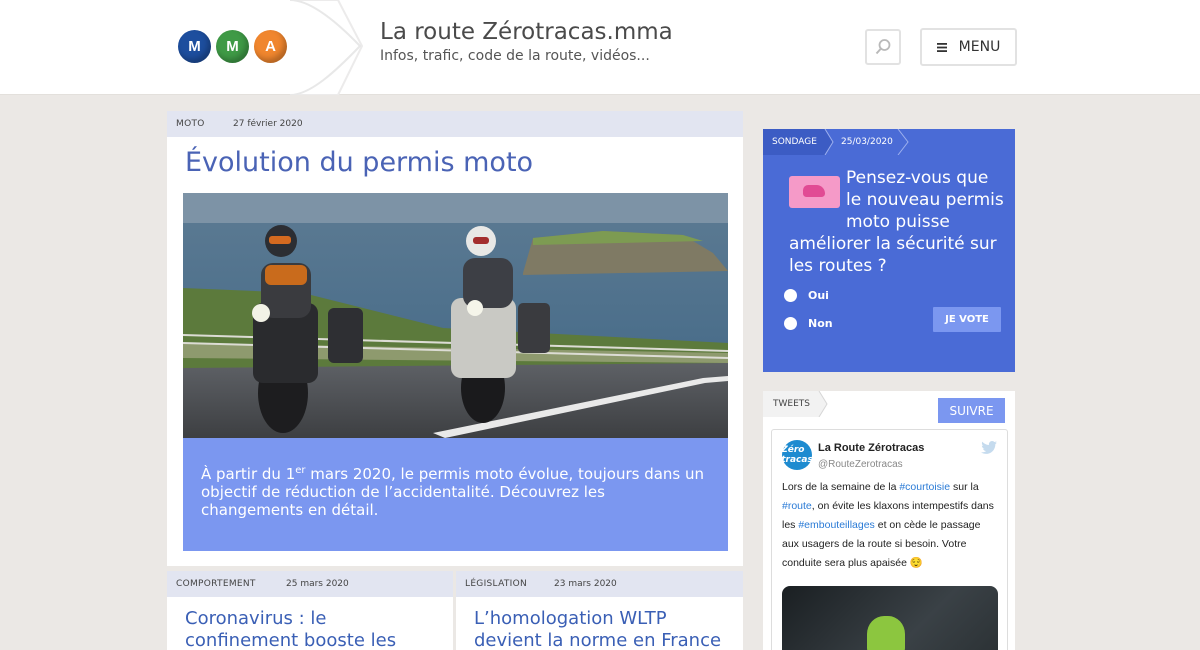 This screenshot has width=1200, height=650. I want to click on menu-button: MENU, so click(968, 47).